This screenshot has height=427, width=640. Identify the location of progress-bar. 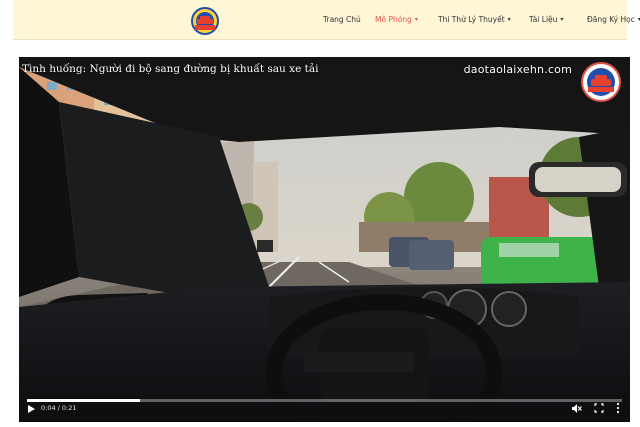
(324, 400).